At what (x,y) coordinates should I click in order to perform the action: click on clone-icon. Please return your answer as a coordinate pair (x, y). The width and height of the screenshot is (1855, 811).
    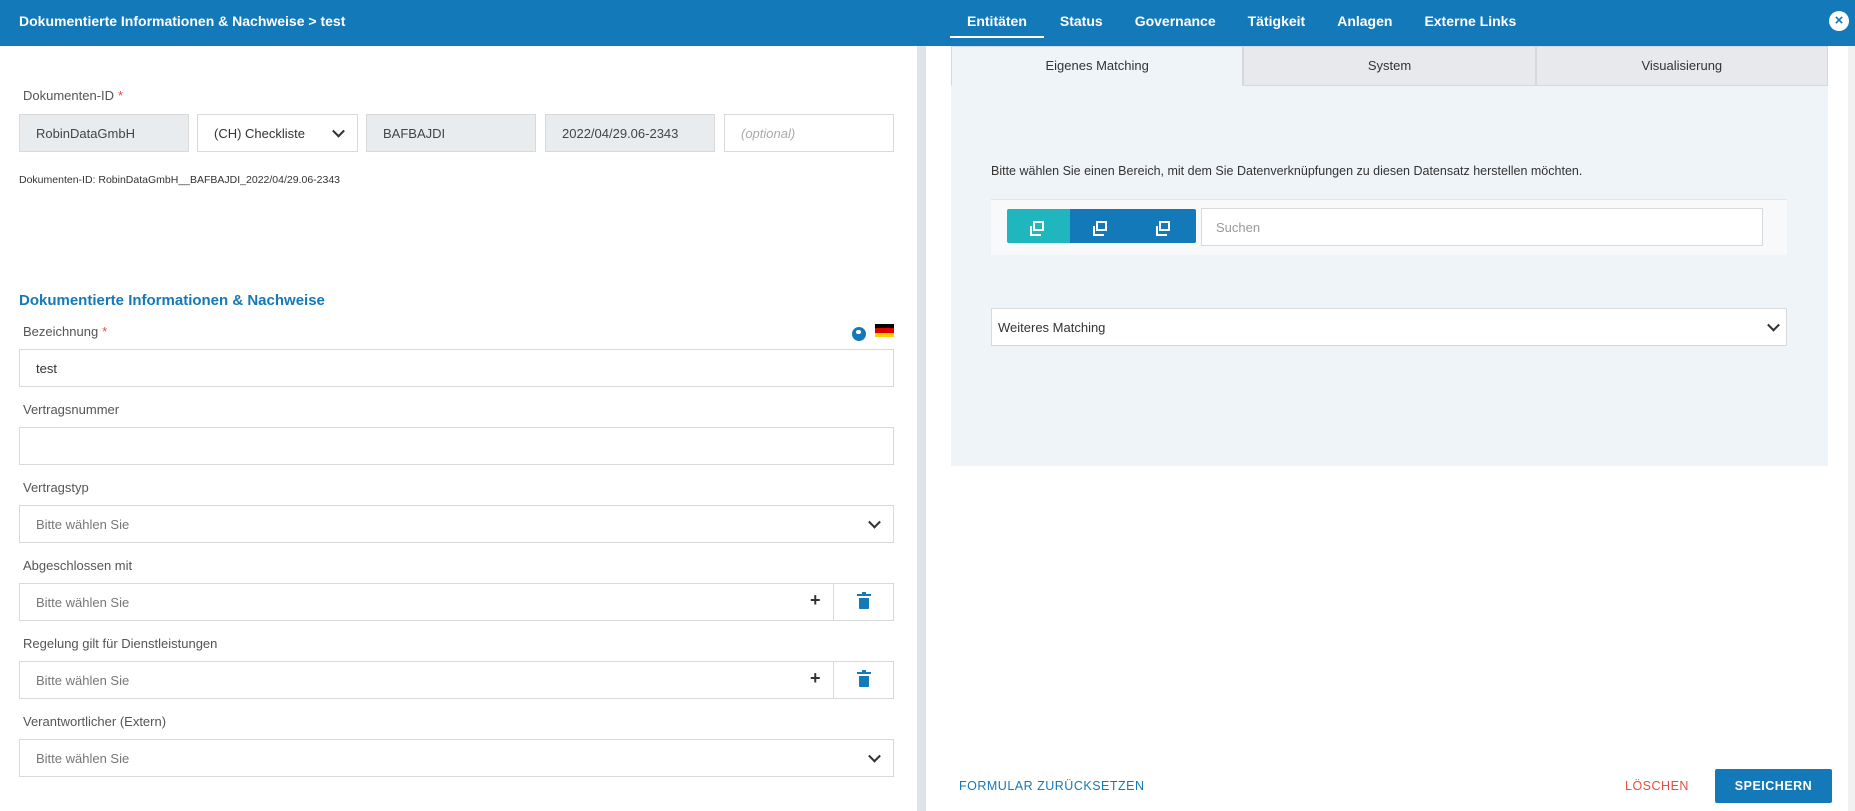
    Looking at the image, I should click on (1163, 228).